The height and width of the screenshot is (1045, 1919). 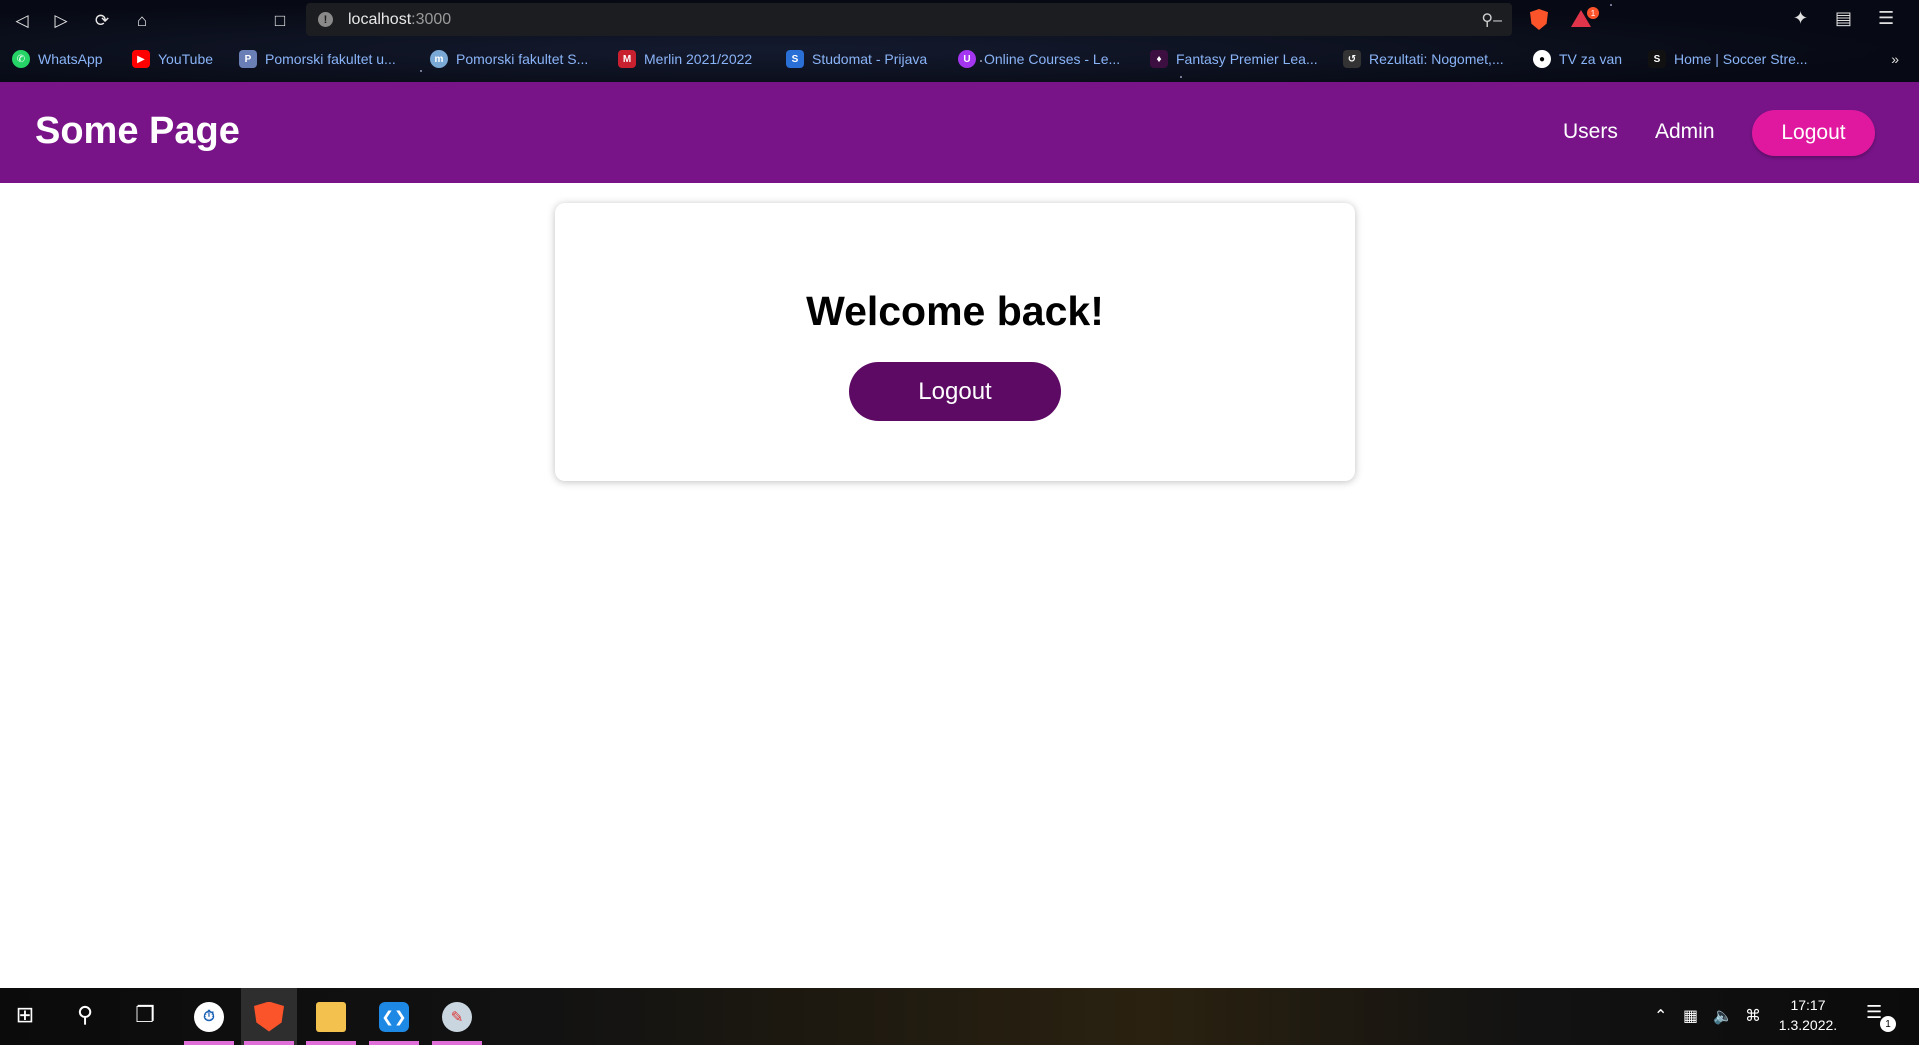 What do you see at coordinates (955, 391) in the screenshot?
I see `card-logout-button: Logout` at bounding box center [955, 391].